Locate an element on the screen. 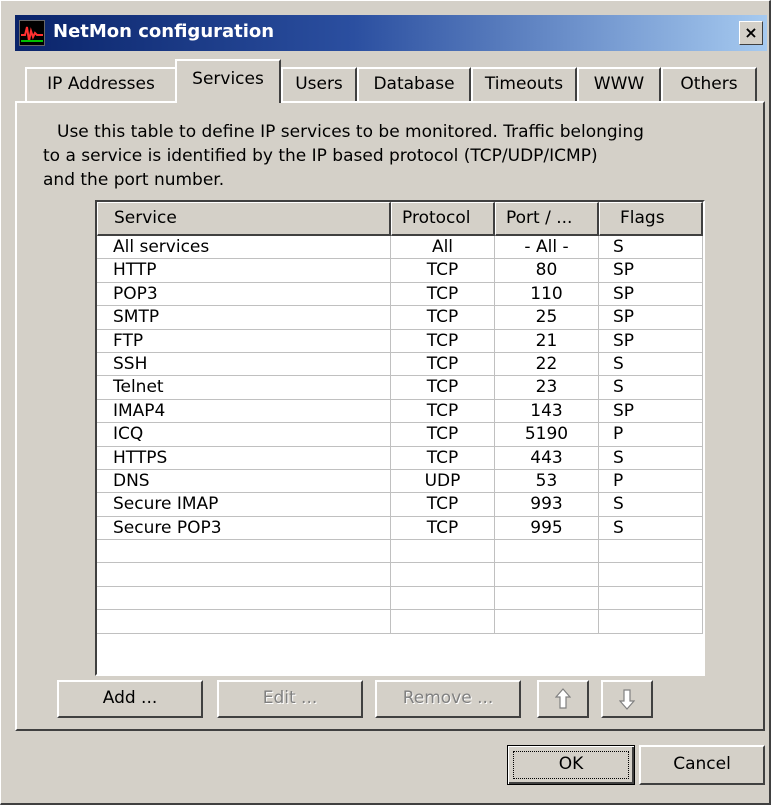  tab-ip-addresses: IP Addresses is located at coordinates (101, 84).